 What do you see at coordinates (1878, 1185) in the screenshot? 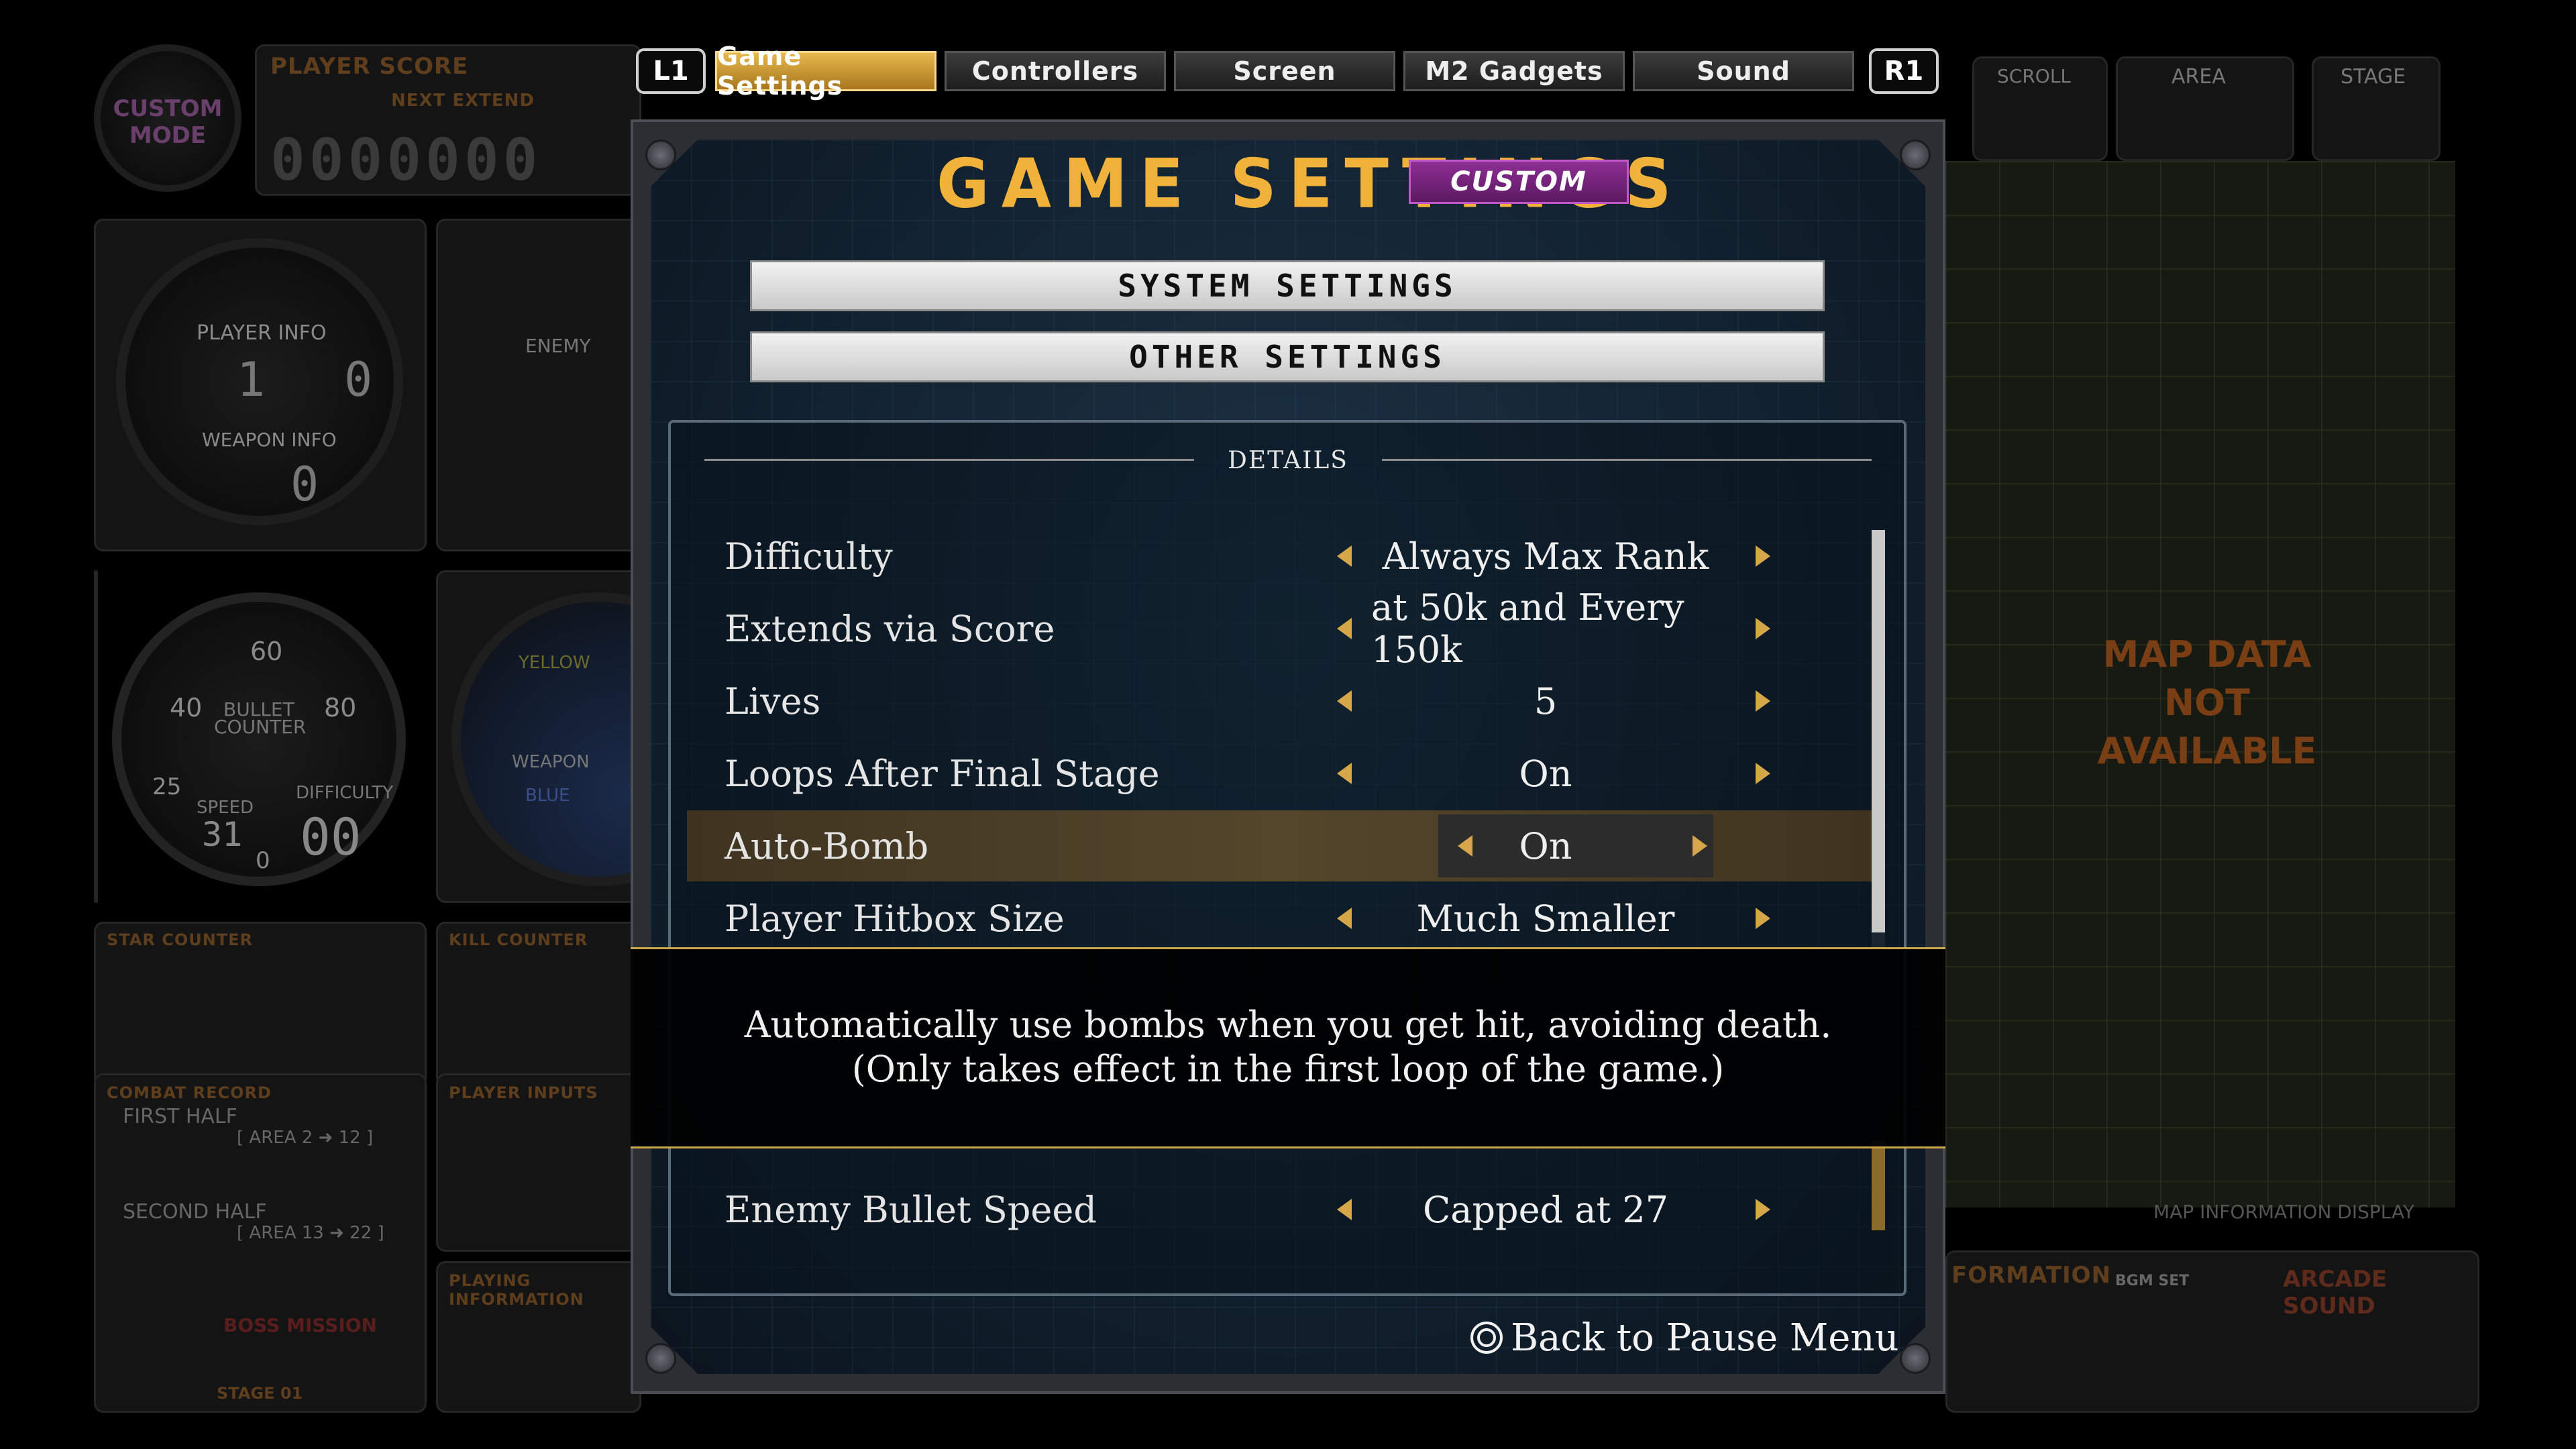
I see `scrollbar-lower-segment` at bounding box center [1878, 1185].